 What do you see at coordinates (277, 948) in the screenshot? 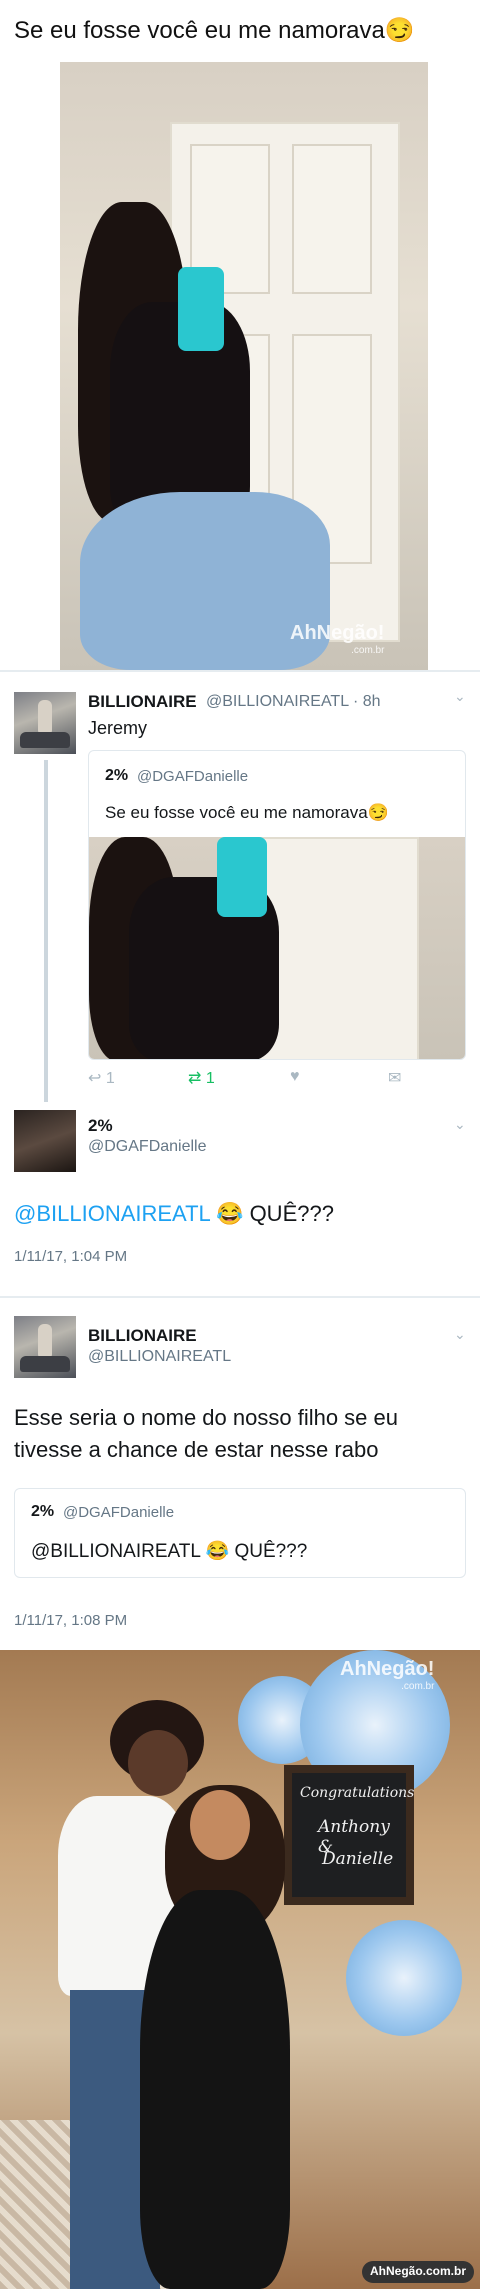
I see `quoted-photo` at bounding box center [277, 948].